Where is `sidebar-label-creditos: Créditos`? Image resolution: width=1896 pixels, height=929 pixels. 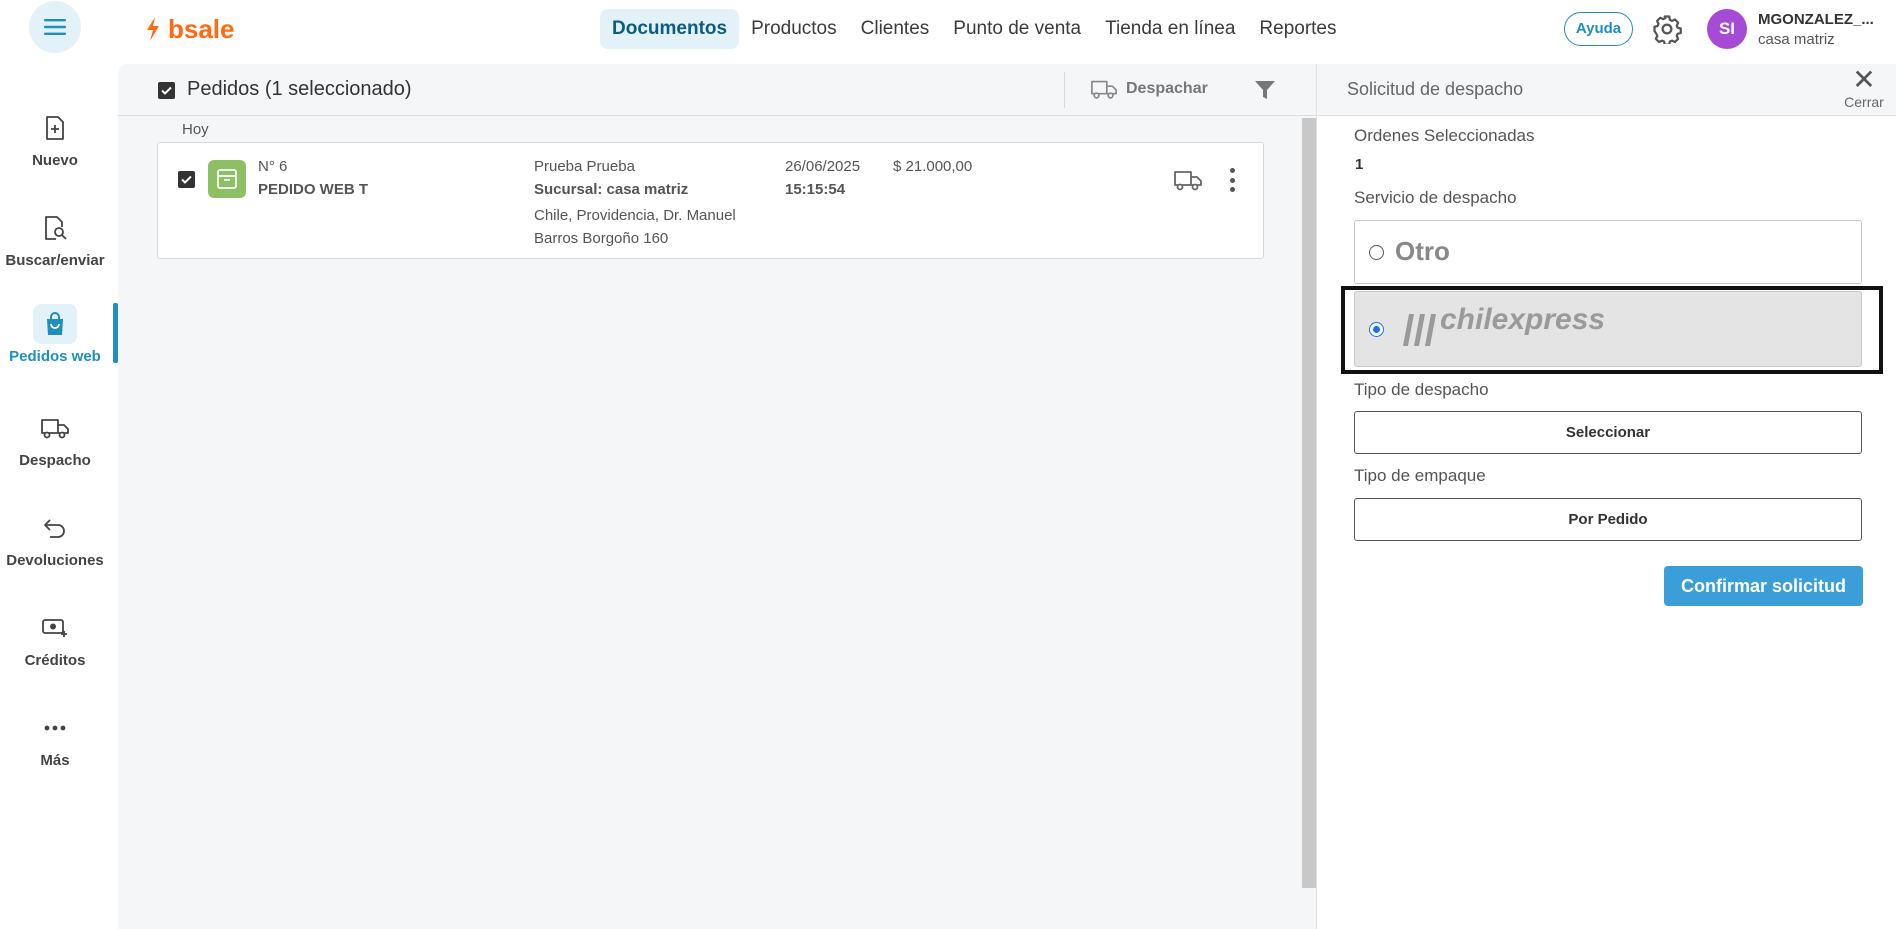 sidebar-label-creditos: Créditos is located at coordinates (55, 660).